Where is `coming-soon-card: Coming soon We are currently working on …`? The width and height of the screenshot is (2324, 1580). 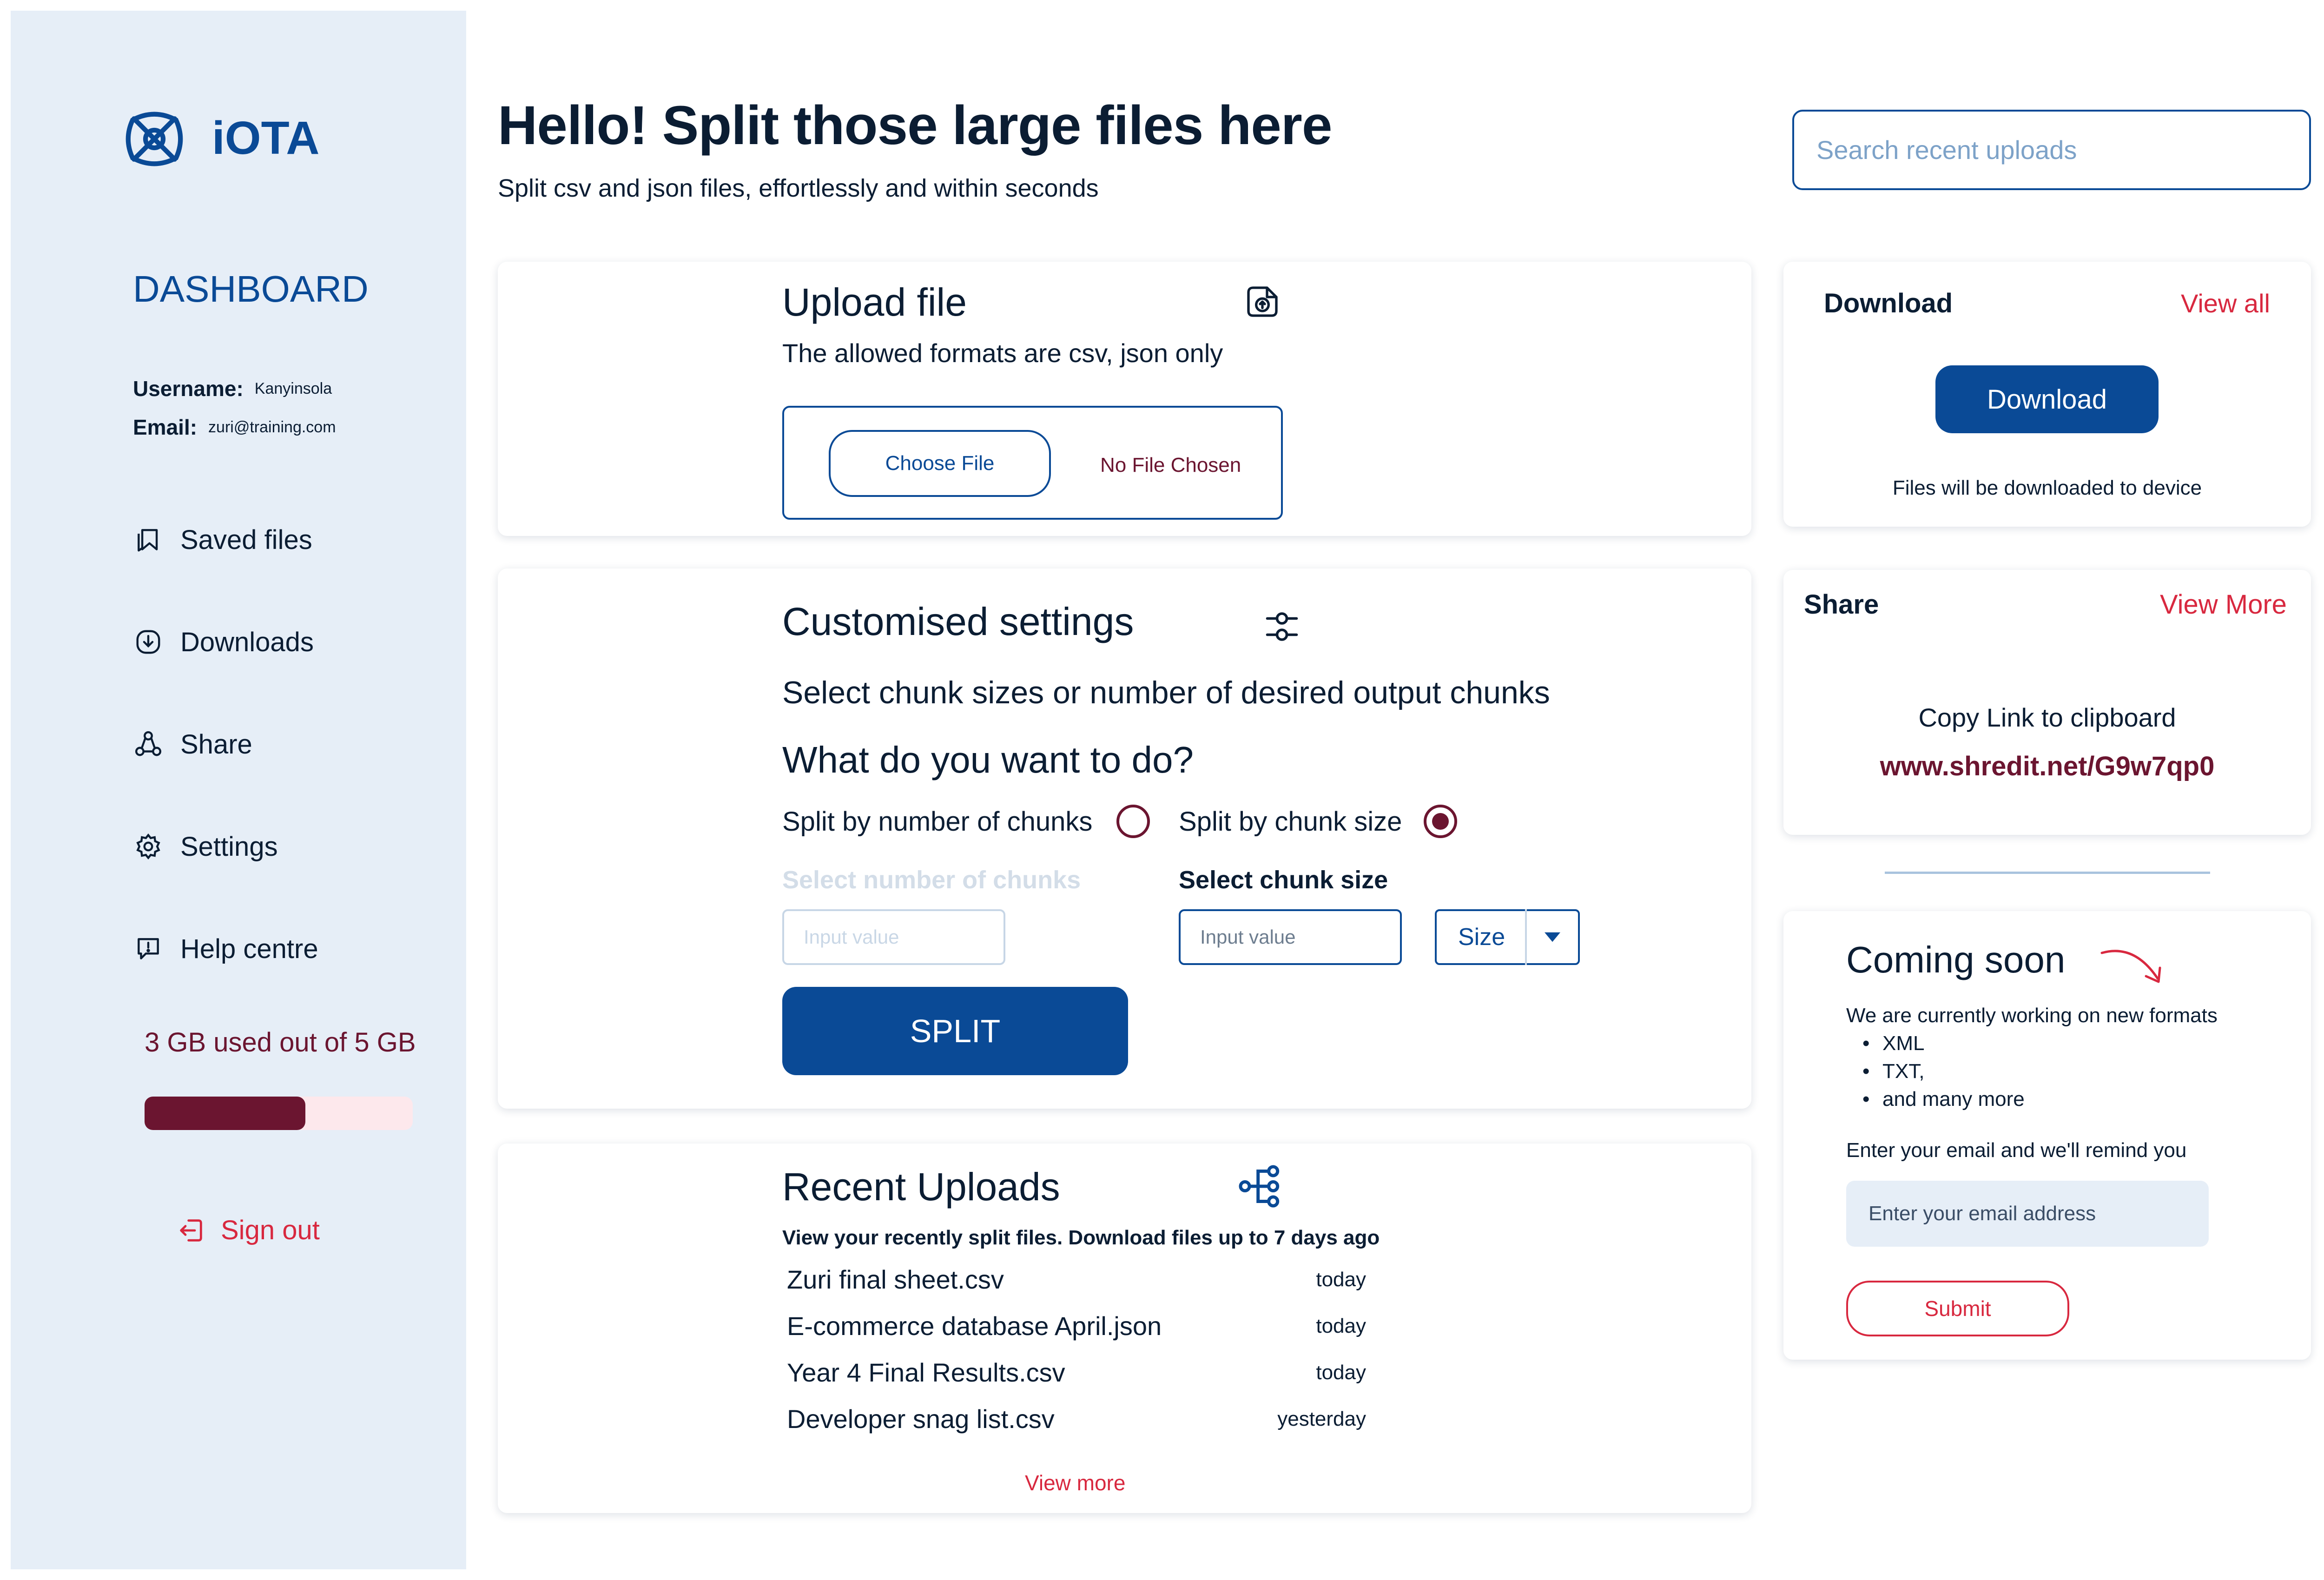
coming-soon-card: Coming soon We are currently working on … is located at coordinates (2047, 1135).